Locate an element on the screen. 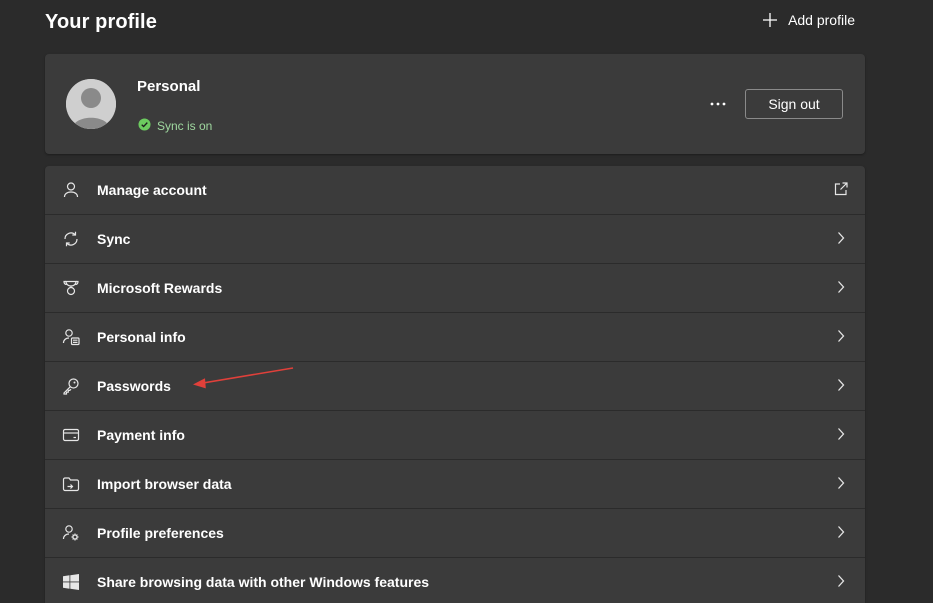  person-settings-icon is located at coordinates (71, 533).